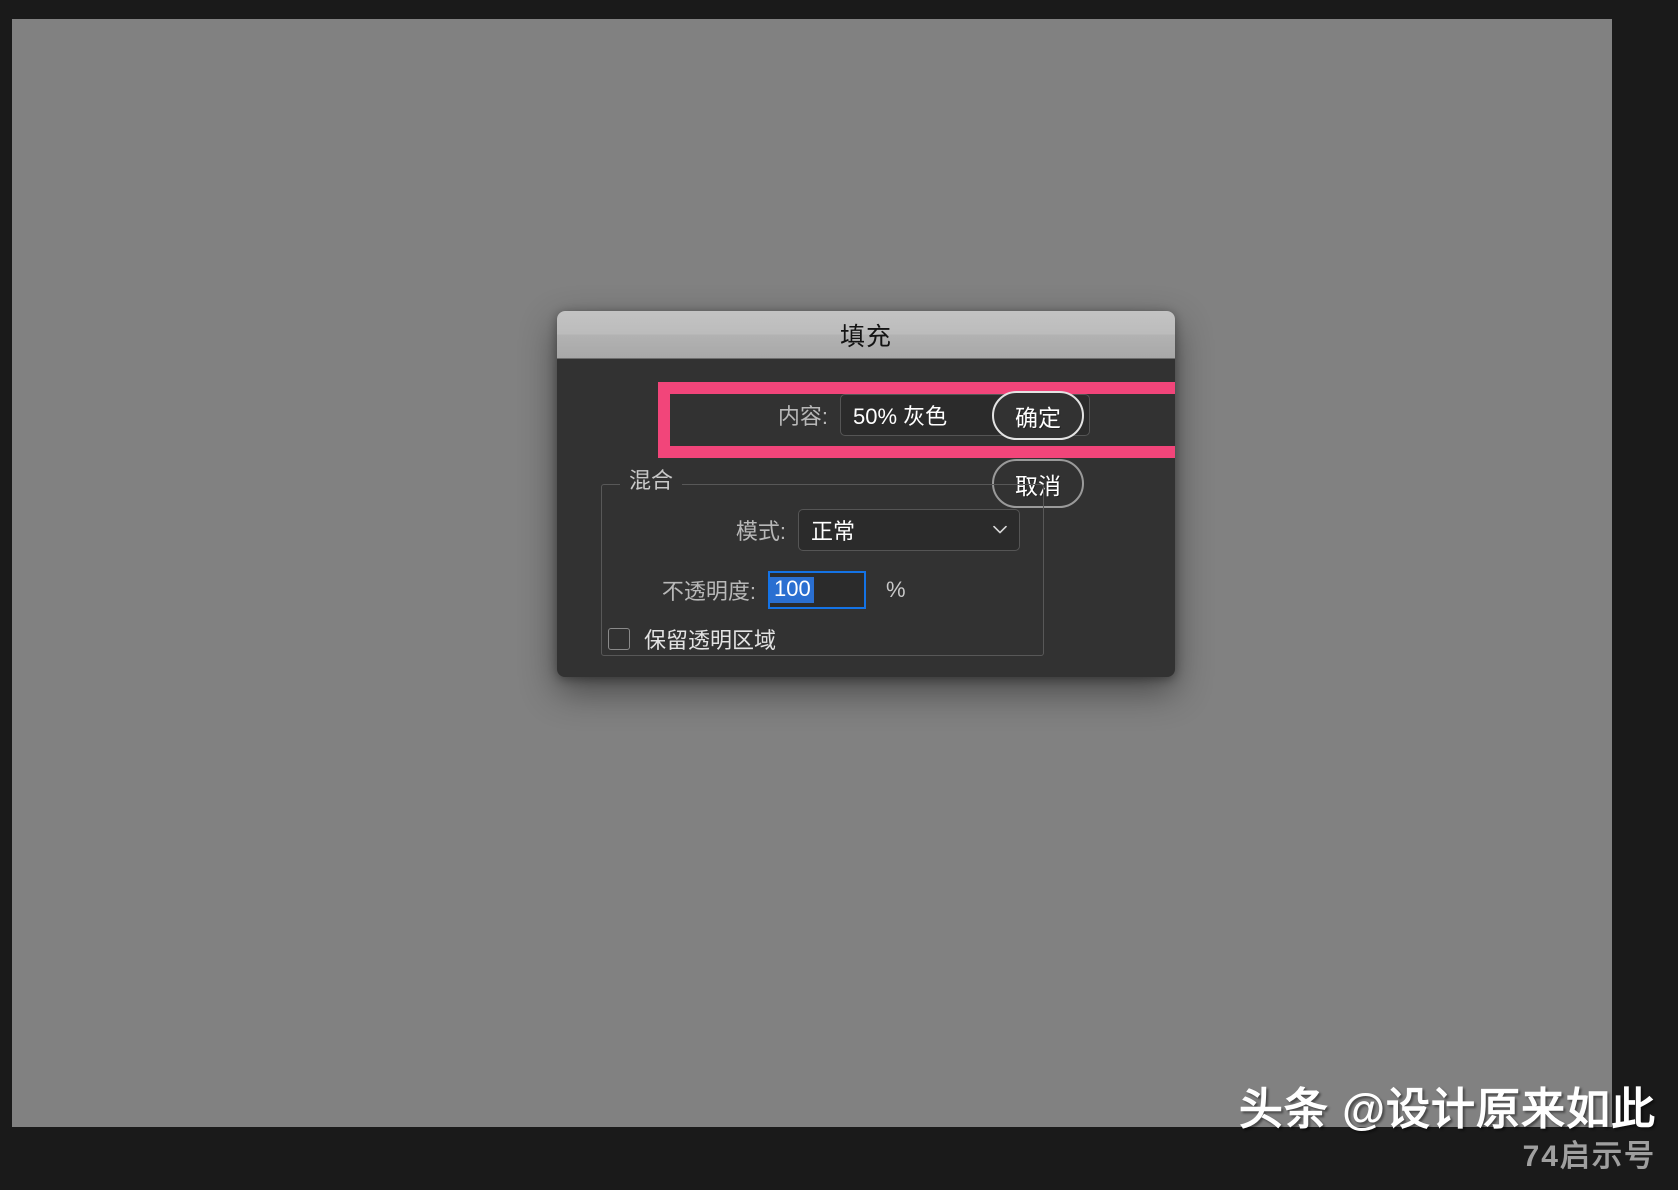 Image resolution: width=1678 pixels, height=1190 pixels. I want to click on ok-button-label: 确定, so click(1038, 417).